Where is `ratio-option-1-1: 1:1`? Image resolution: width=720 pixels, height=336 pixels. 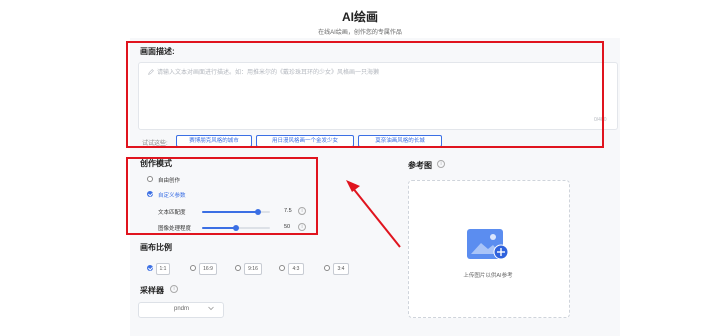 ratio-option-1-1: 1:1 is located at coordinates (163, 269).